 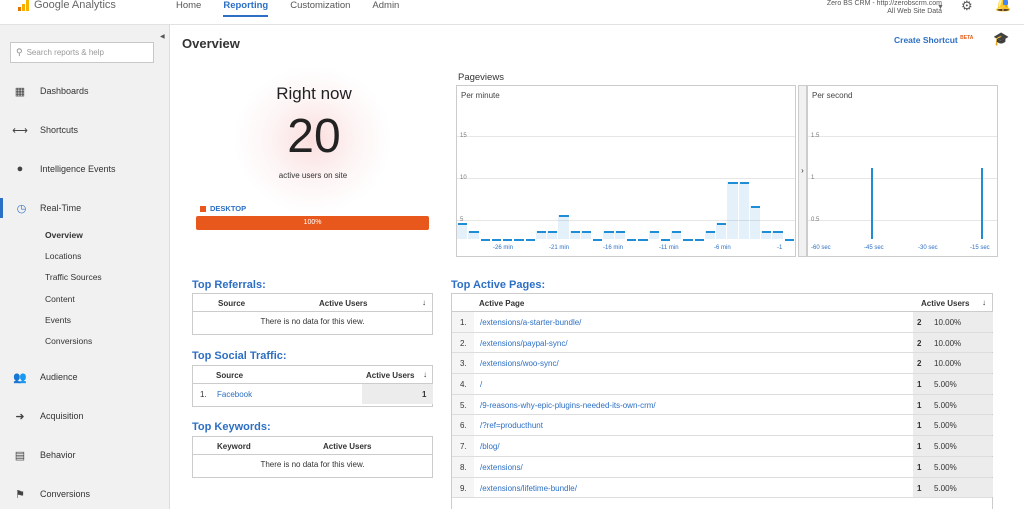 I want to click on nav-reporting: Reporting, so click(x=246, y=8).